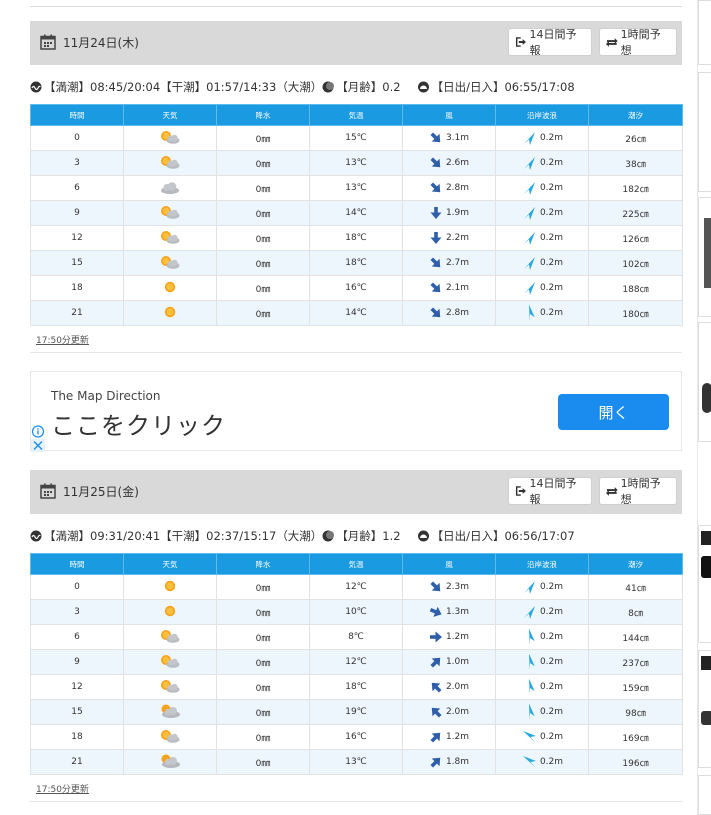 The height and width of the screenshot is (815, 711). What do you see at coordinates (356, 687) in the screenshot?
I see `table-row: 12 0㎜ 18℃ 2.0m 0.2m 159㎝` at bounding box center [356, 687].